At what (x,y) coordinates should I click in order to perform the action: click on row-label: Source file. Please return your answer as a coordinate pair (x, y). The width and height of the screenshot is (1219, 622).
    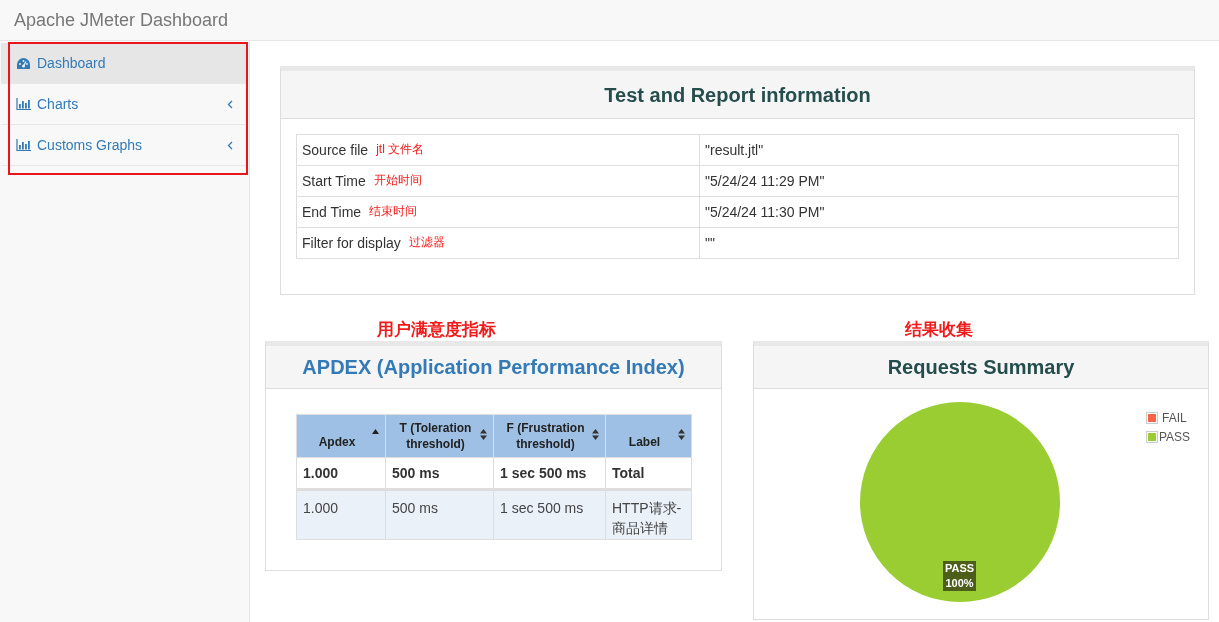
    Looking at the image, I should click on (335, 150).